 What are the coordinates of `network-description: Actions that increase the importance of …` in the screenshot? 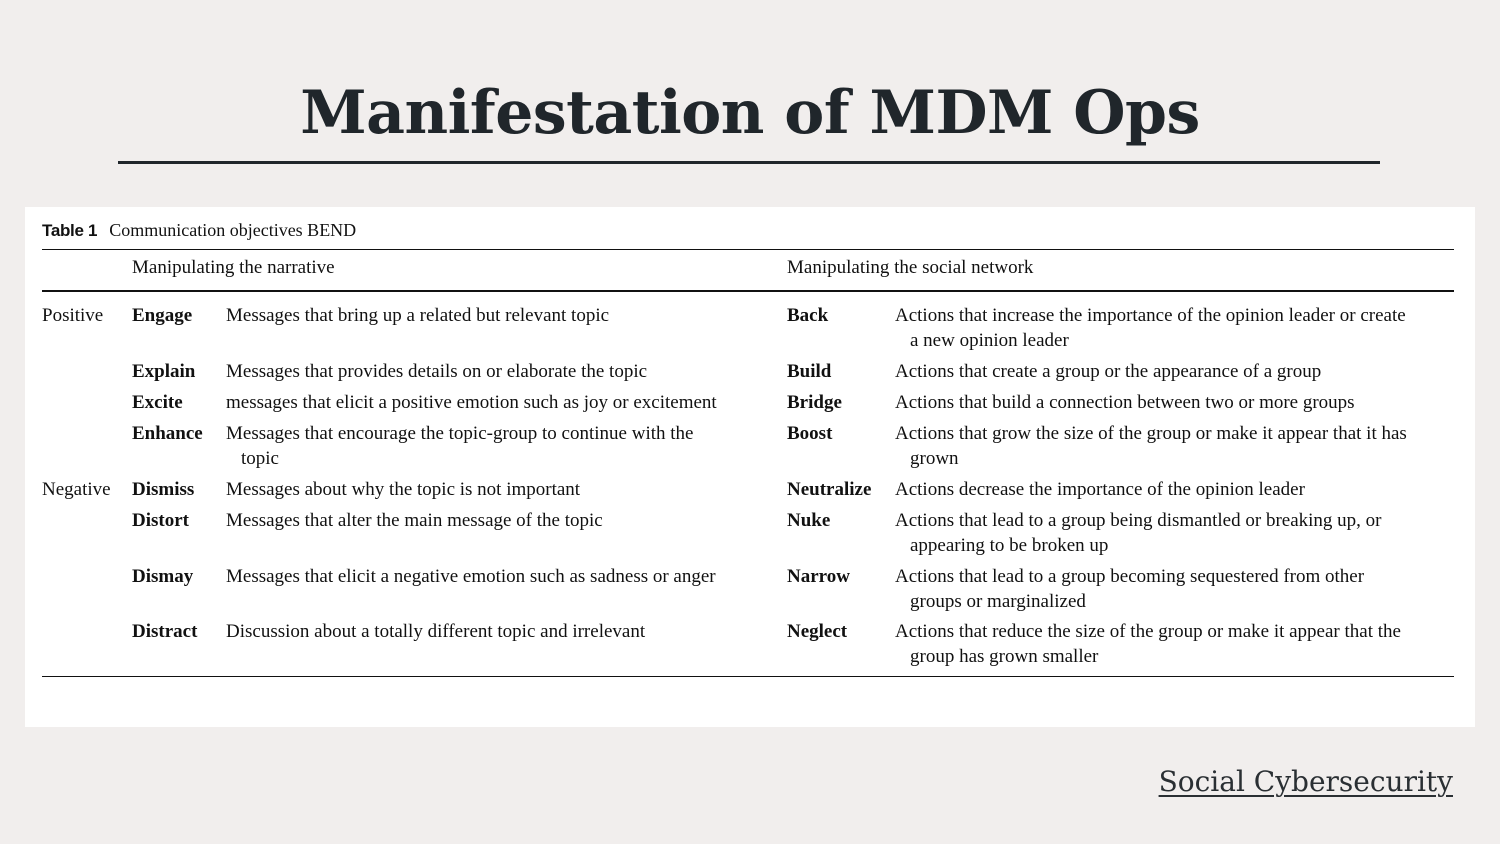 It's located at (1150, 328).